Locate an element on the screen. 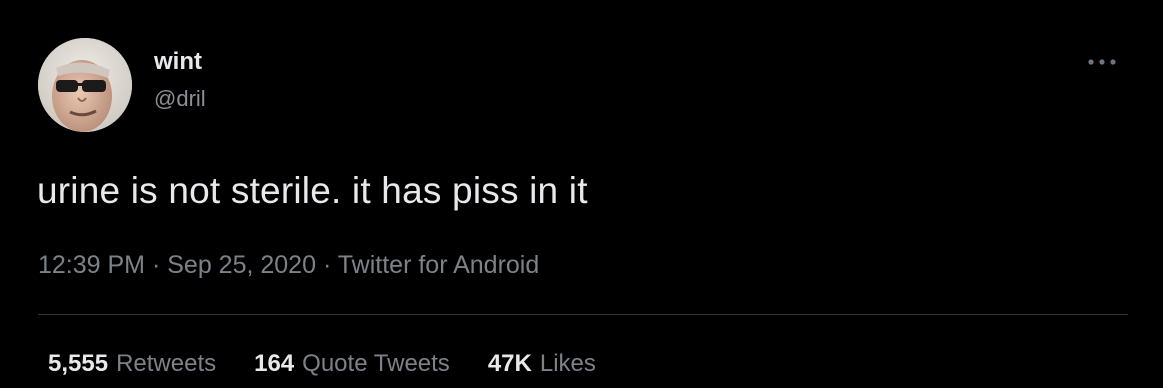 The height and width of the screenshot is (388, 1163). author-display-name: wint is located at coordinates (178, 62).